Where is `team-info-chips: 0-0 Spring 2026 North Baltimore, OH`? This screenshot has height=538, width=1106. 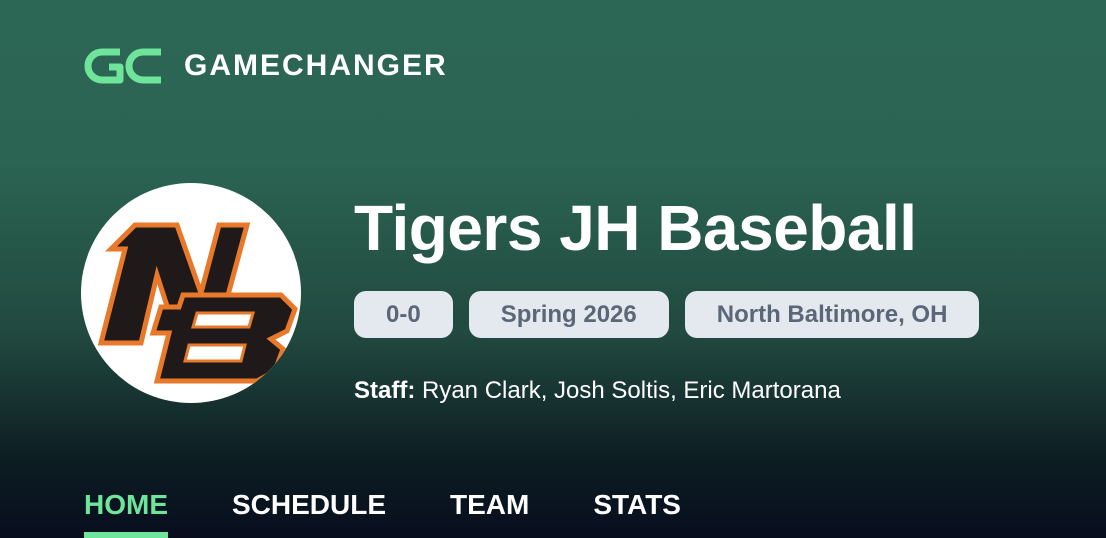
team-info-chips: 0-0 Spring 2026 North Baltimore, OH is located at coordinates (667, 314).